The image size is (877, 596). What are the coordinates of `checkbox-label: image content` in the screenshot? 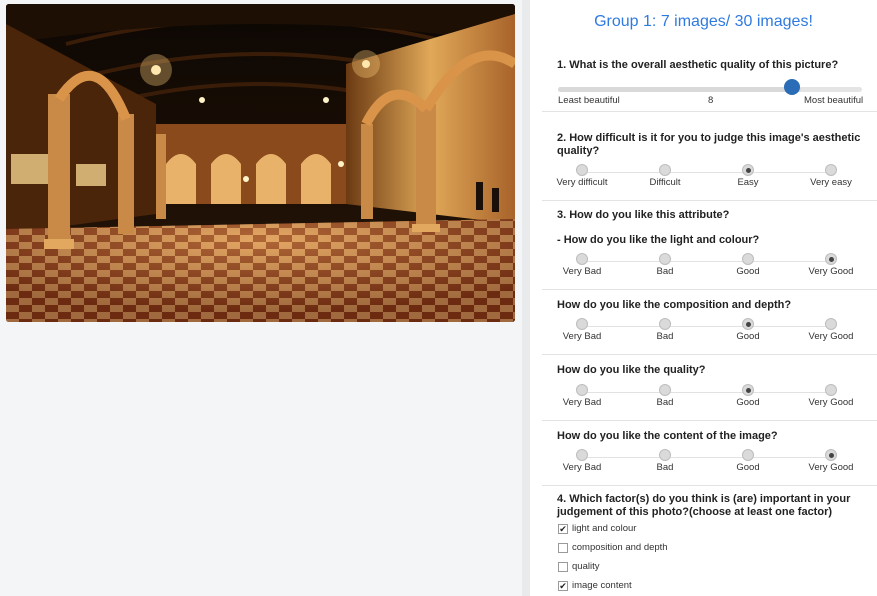 It's located at (602, 585).